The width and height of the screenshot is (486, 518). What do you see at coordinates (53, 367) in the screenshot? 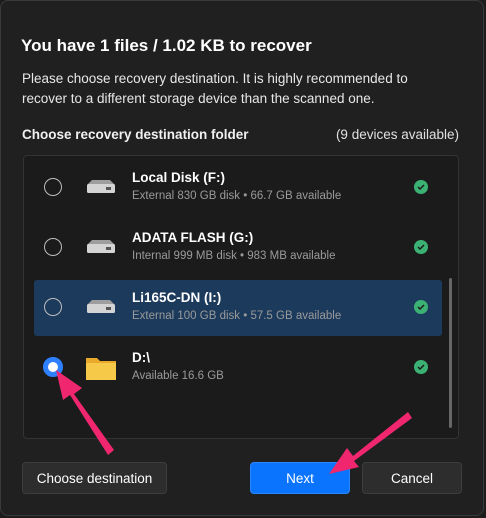
I see `radio-button-checked` at bounding box center [53, 367].